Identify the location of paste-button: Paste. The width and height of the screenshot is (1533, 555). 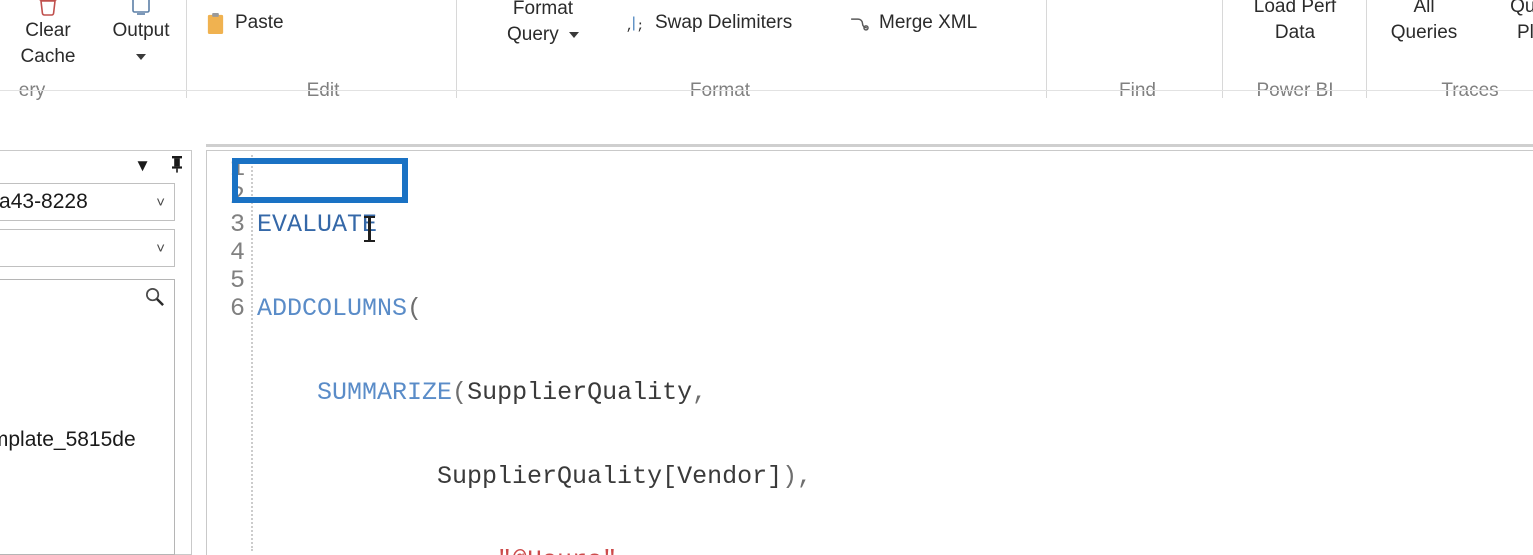
(244, 23).